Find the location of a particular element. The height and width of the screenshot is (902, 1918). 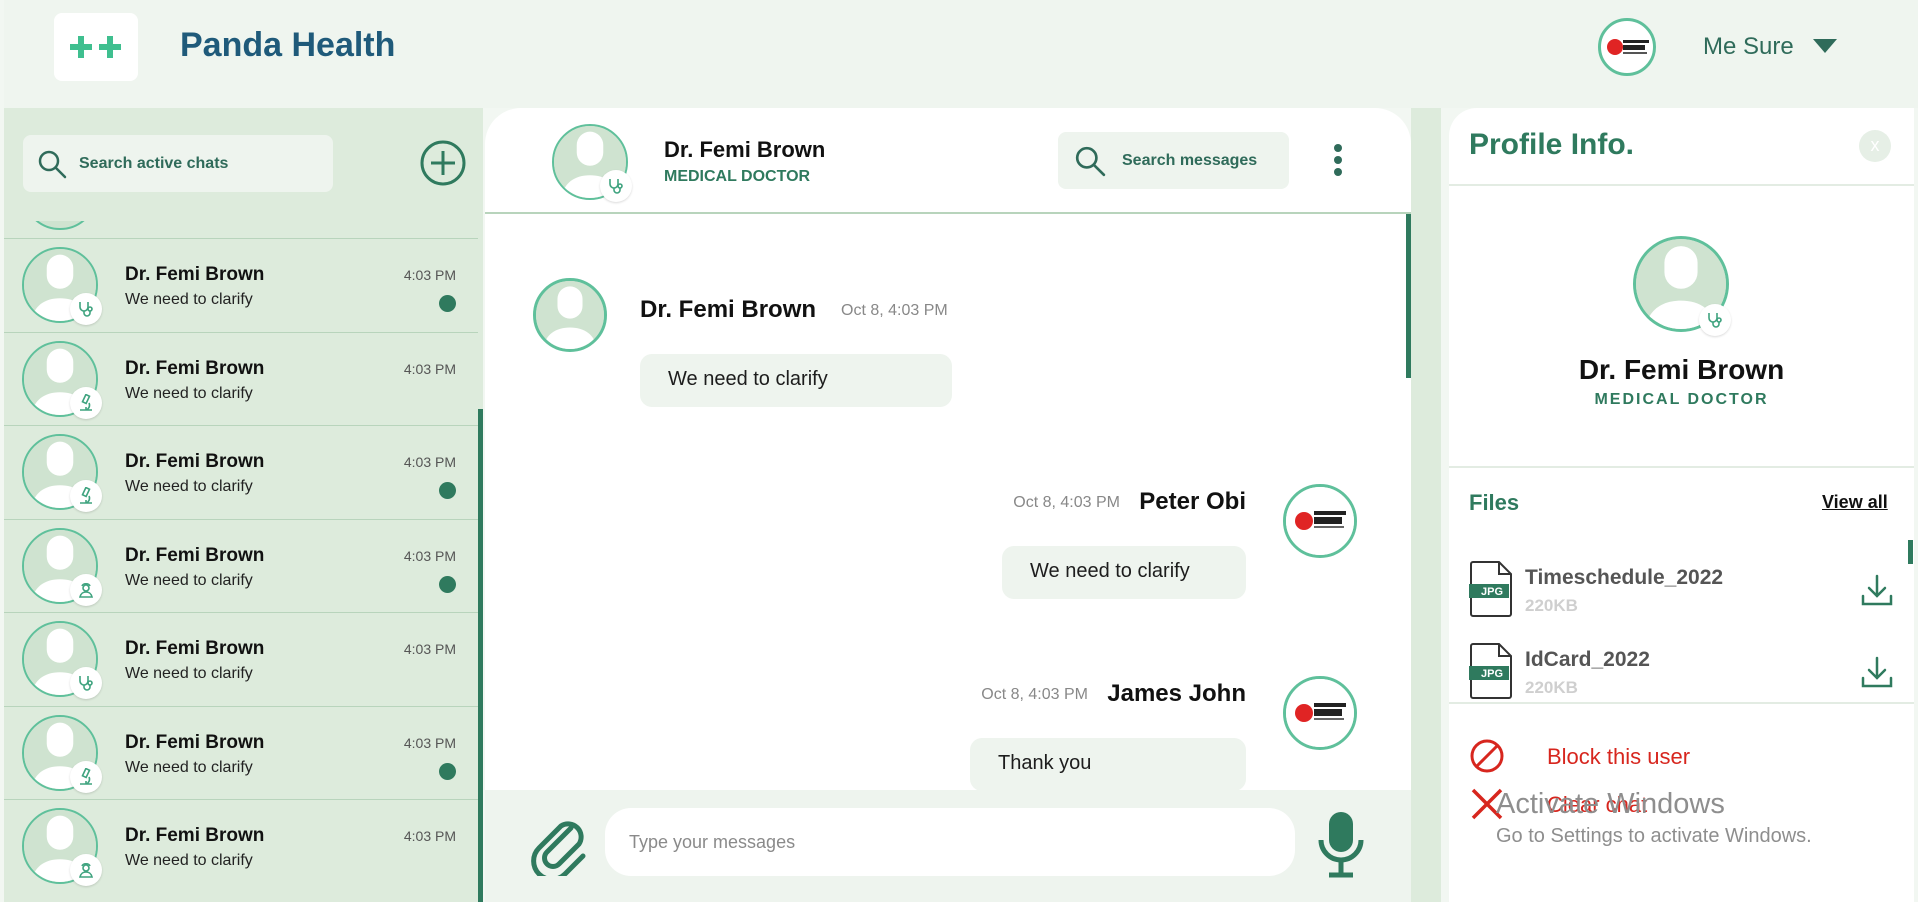

block-user-button: Block this user is located at coordinates (1579, 756).